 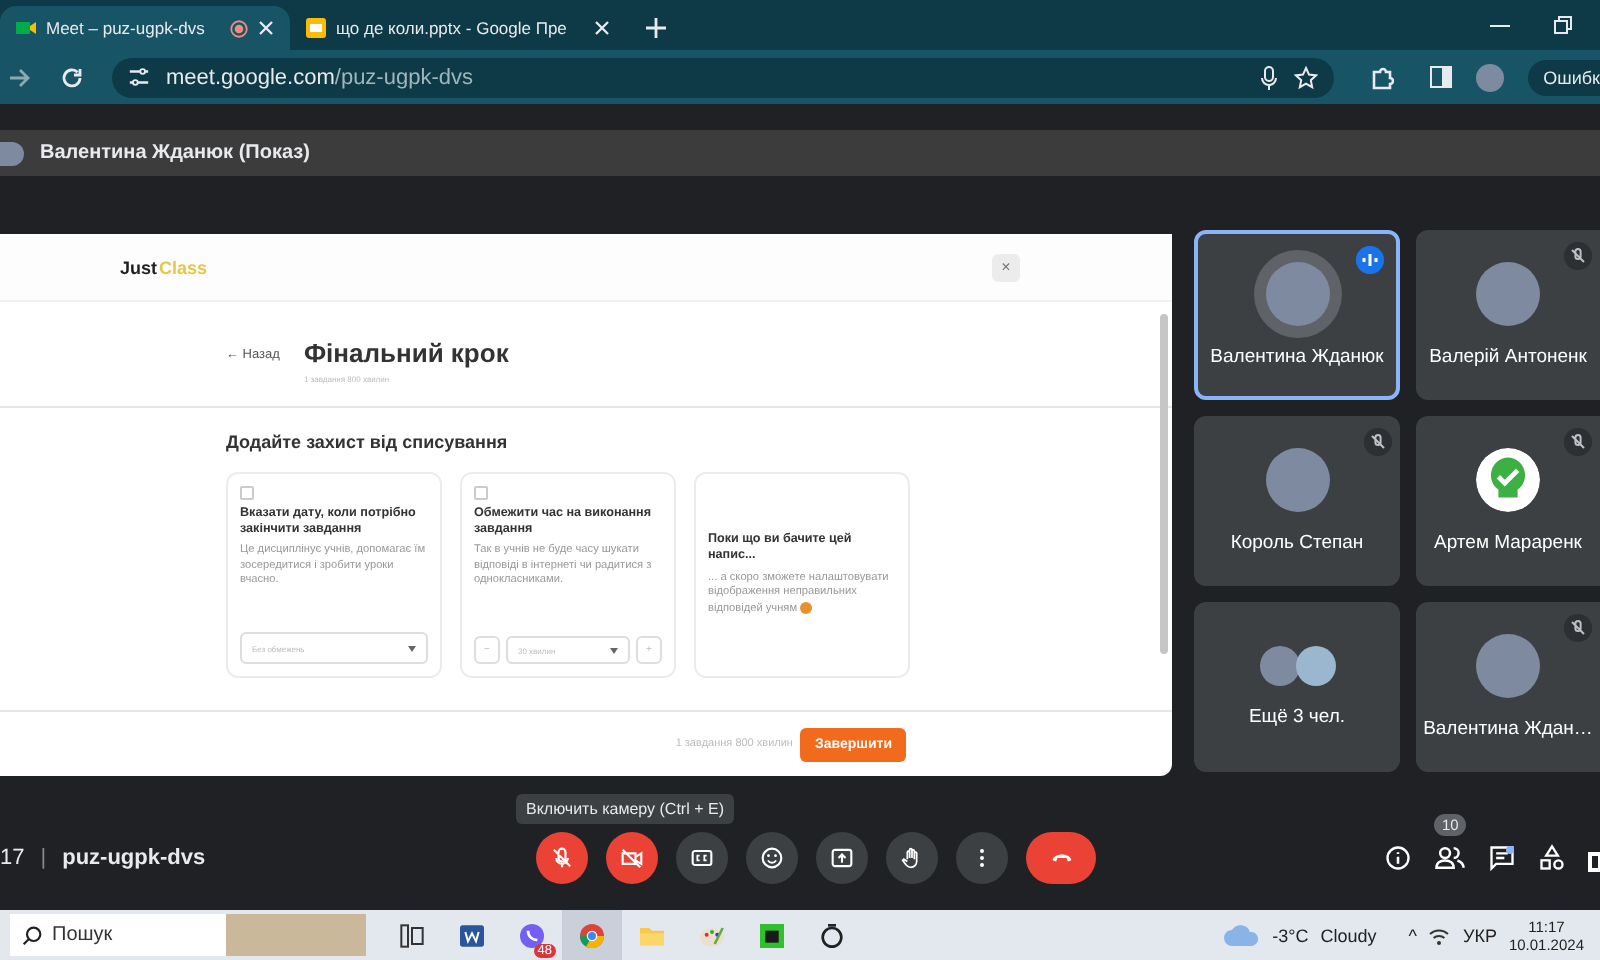 I want to click on captions-icon, so click(x=702, y=858).